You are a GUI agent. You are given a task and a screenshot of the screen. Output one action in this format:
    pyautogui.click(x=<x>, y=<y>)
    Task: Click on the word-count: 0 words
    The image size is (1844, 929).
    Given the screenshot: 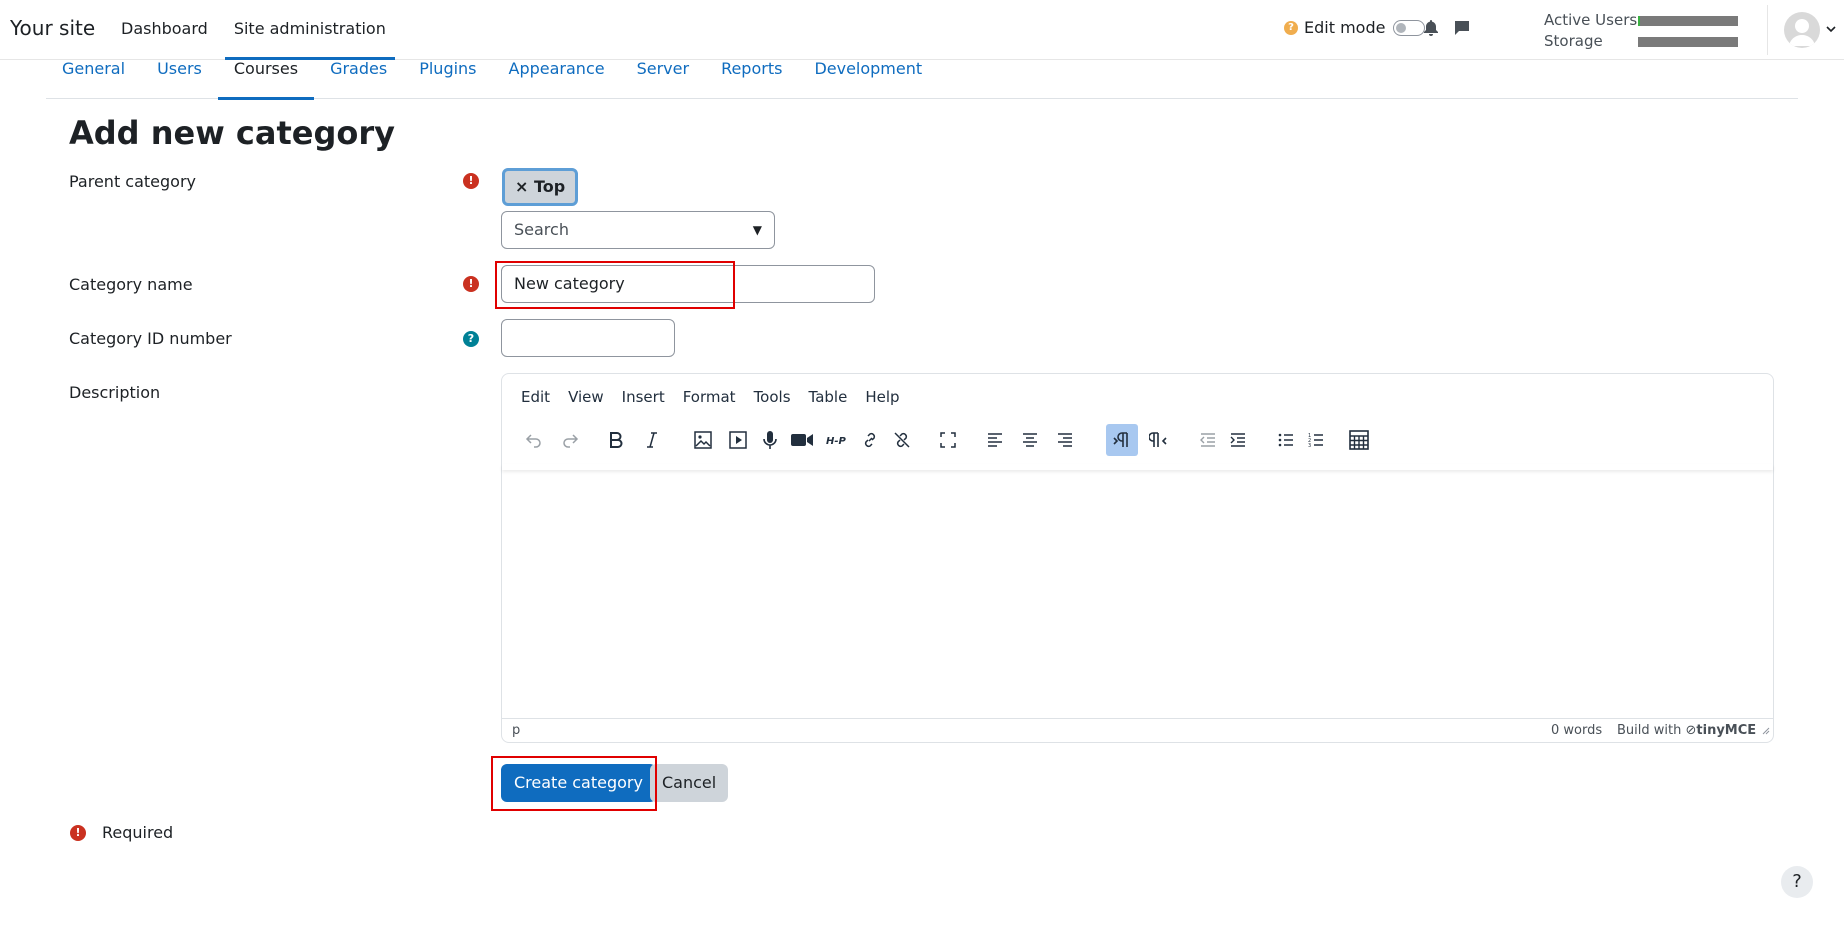 What is the action you would take?
    pyautogui.click(x=1576, y=730)
    